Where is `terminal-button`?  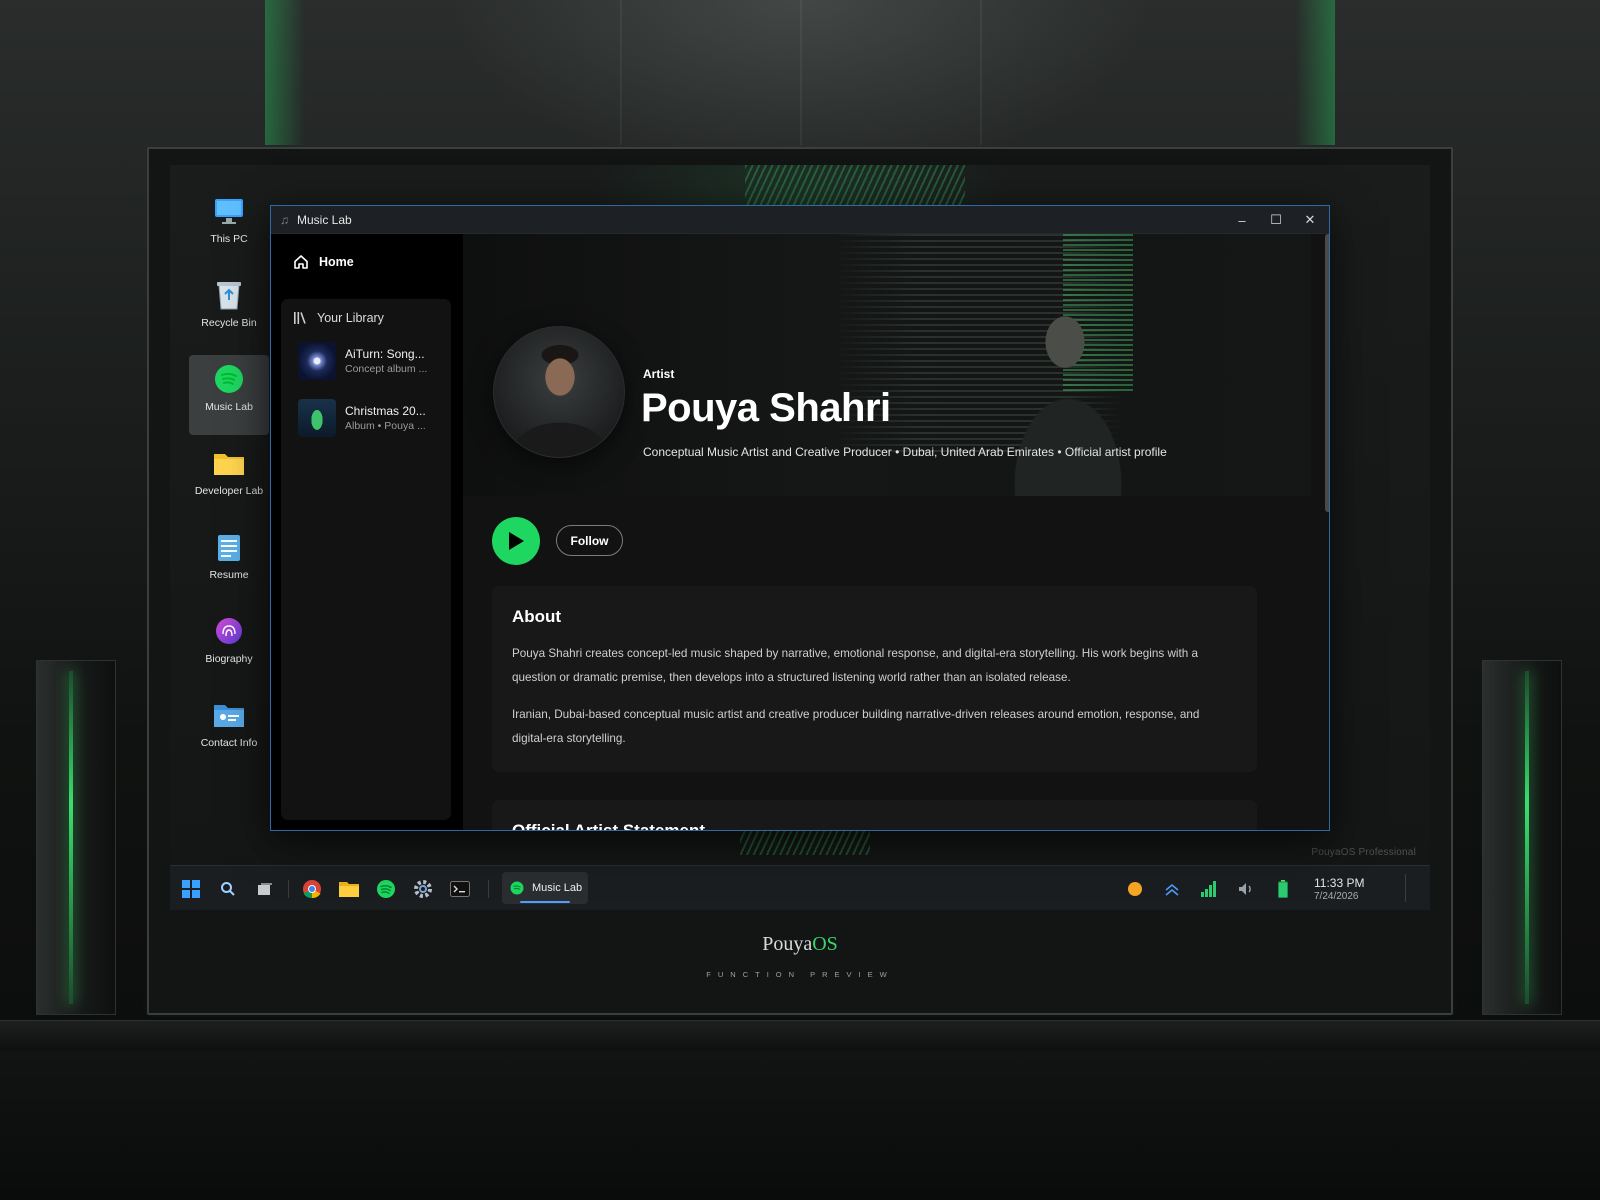 terminal-button is located at coordinates (460, 889).